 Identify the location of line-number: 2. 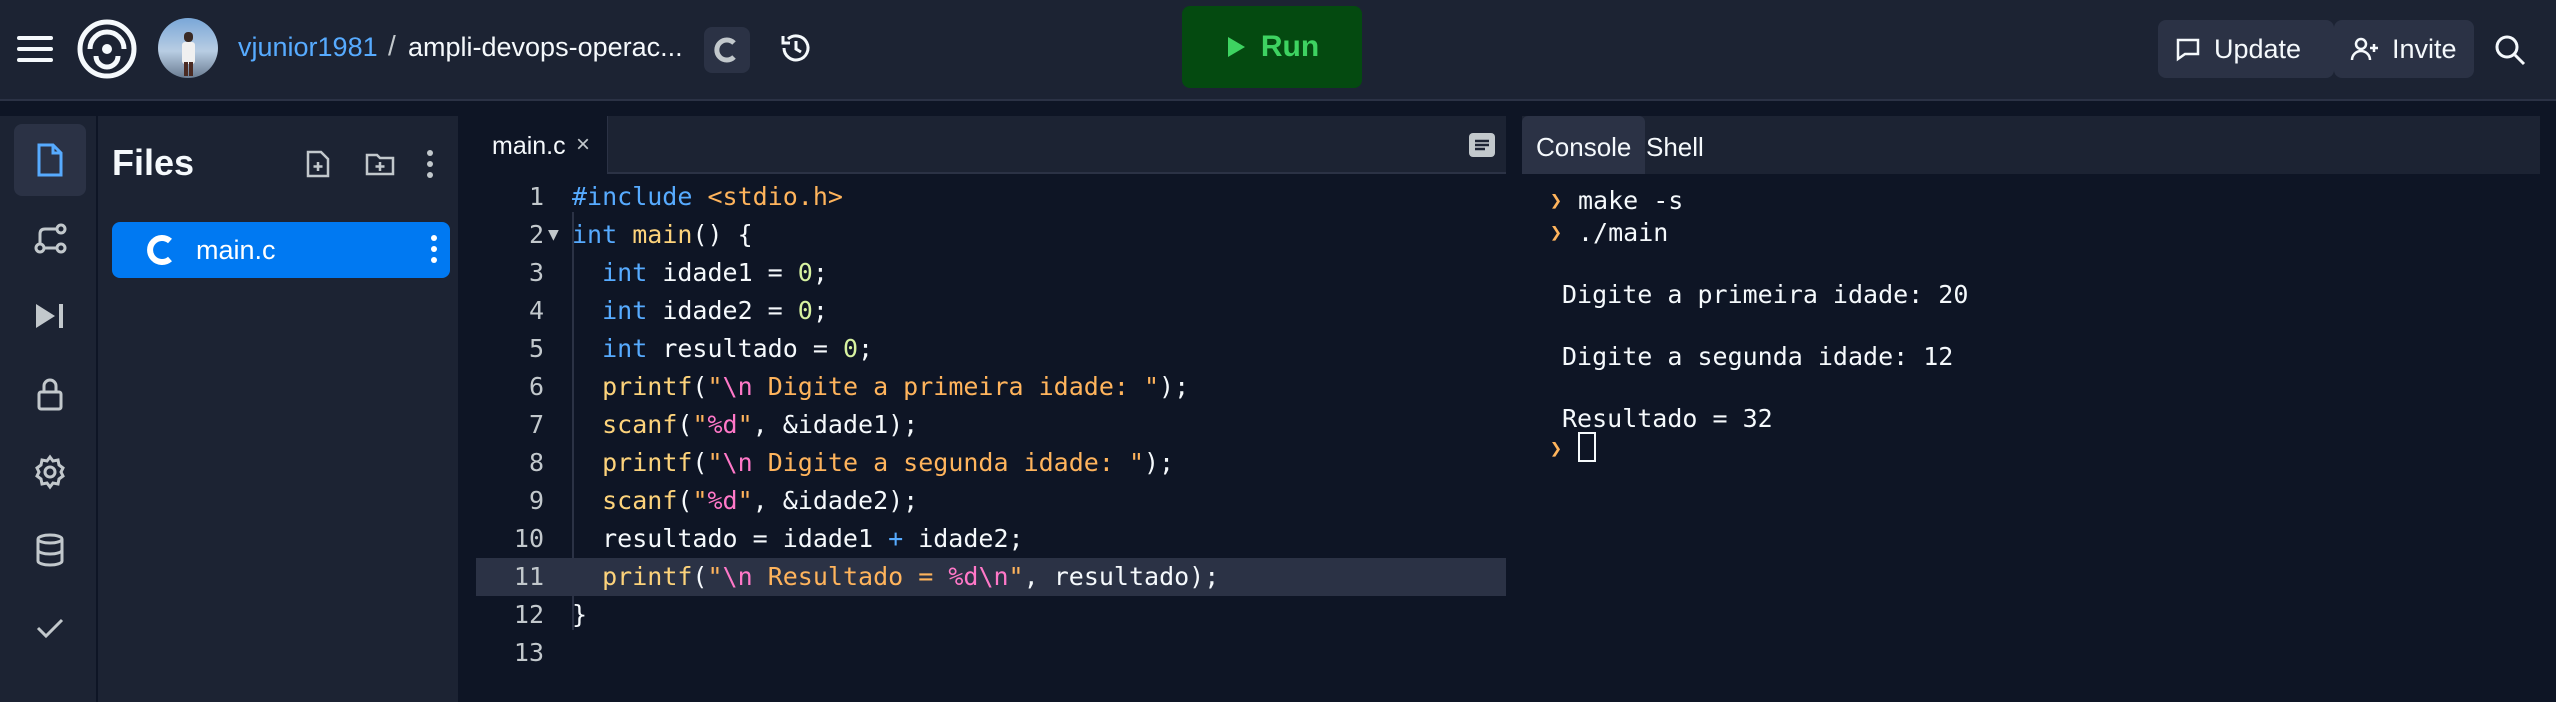
(536, 234).